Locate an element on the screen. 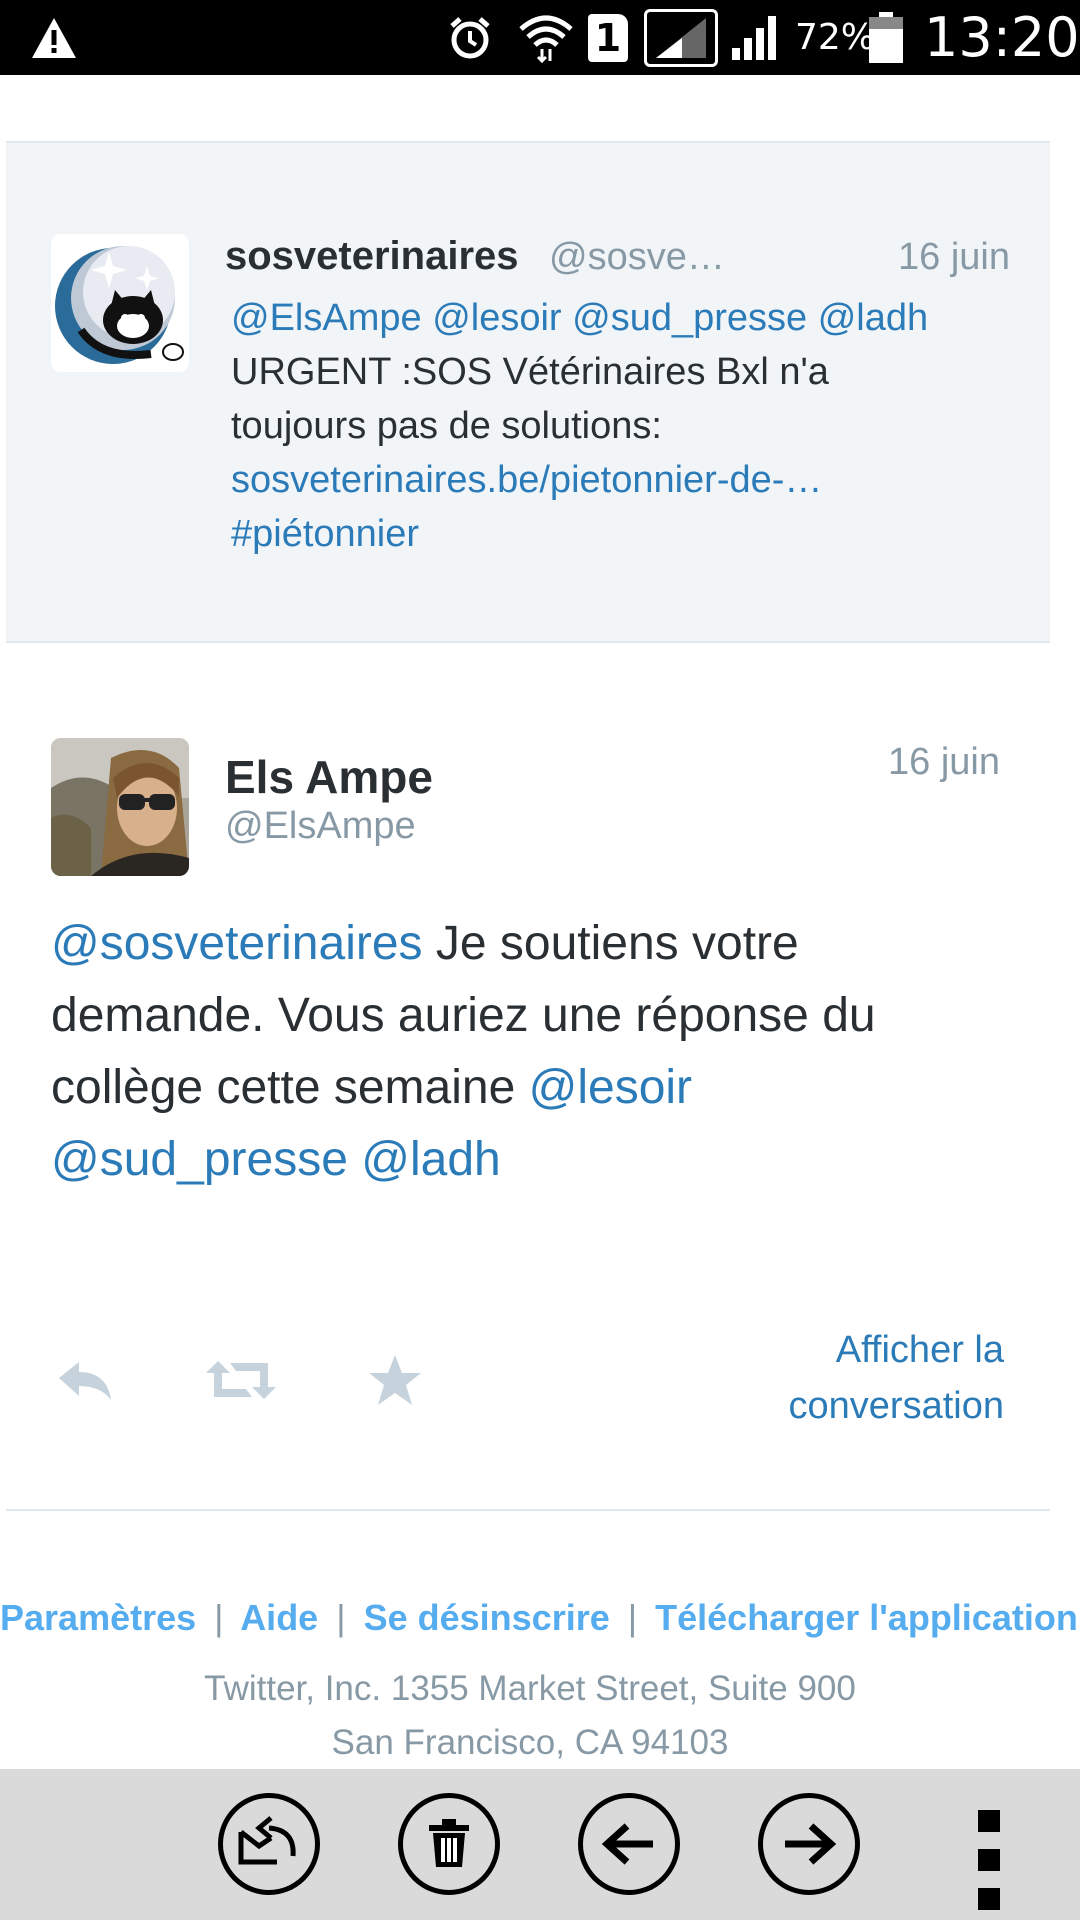  arrow-left-icon is located at coordinates (629, 1844).